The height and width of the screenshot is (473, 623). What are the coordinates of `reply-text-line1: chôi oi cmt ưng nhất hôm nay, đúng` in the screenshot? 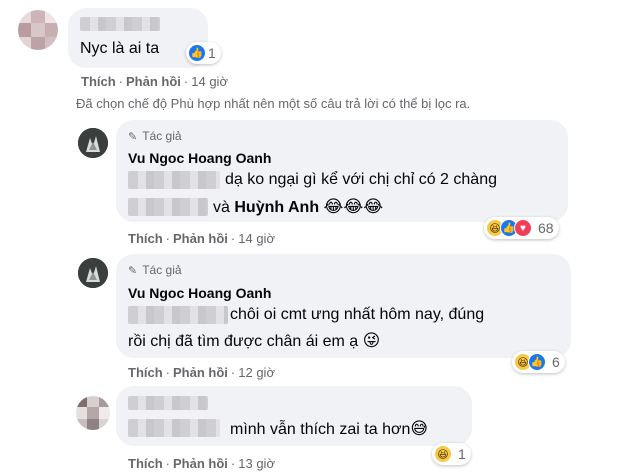 It's located at (357, 314).